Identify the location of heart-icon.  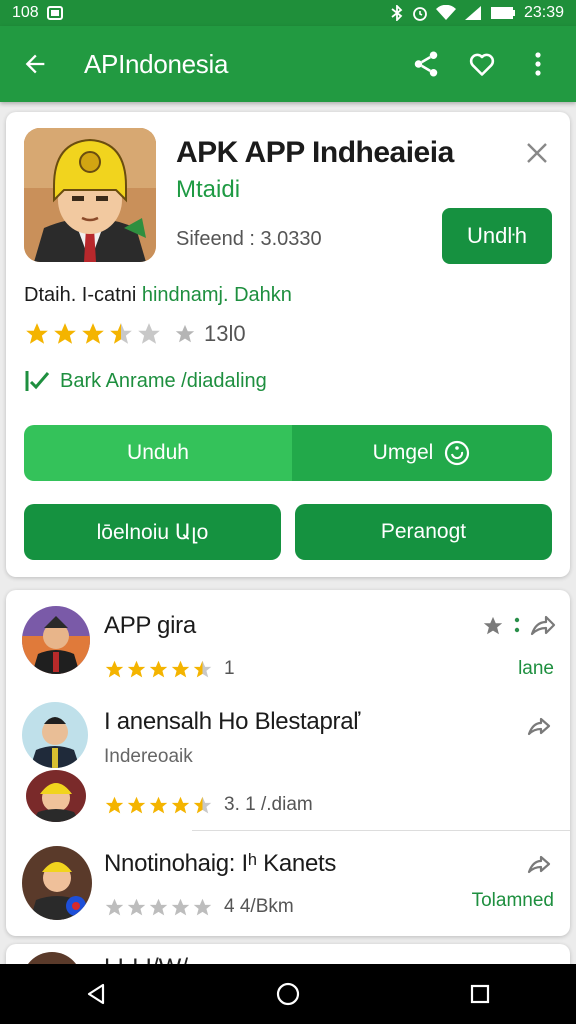
(482, 64).